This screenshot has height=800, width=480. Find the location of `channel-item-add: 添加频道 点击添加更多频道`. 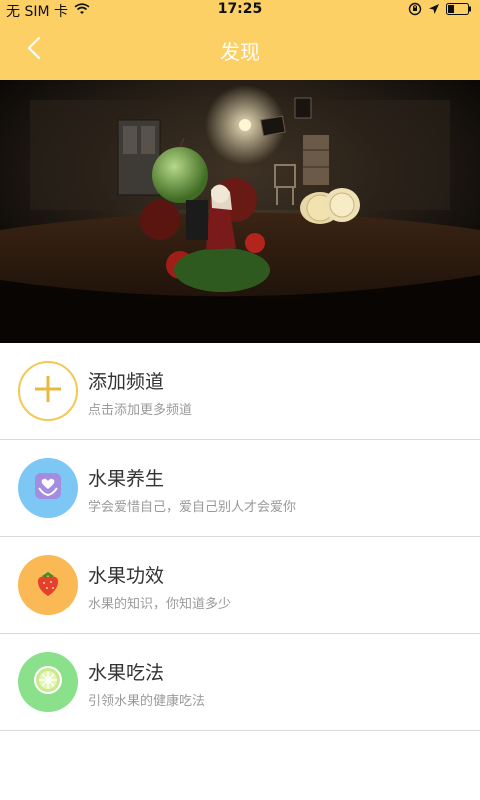

channel-item-add: 添加频道 点击添加更多频道 is located at coordinates (240, 391).